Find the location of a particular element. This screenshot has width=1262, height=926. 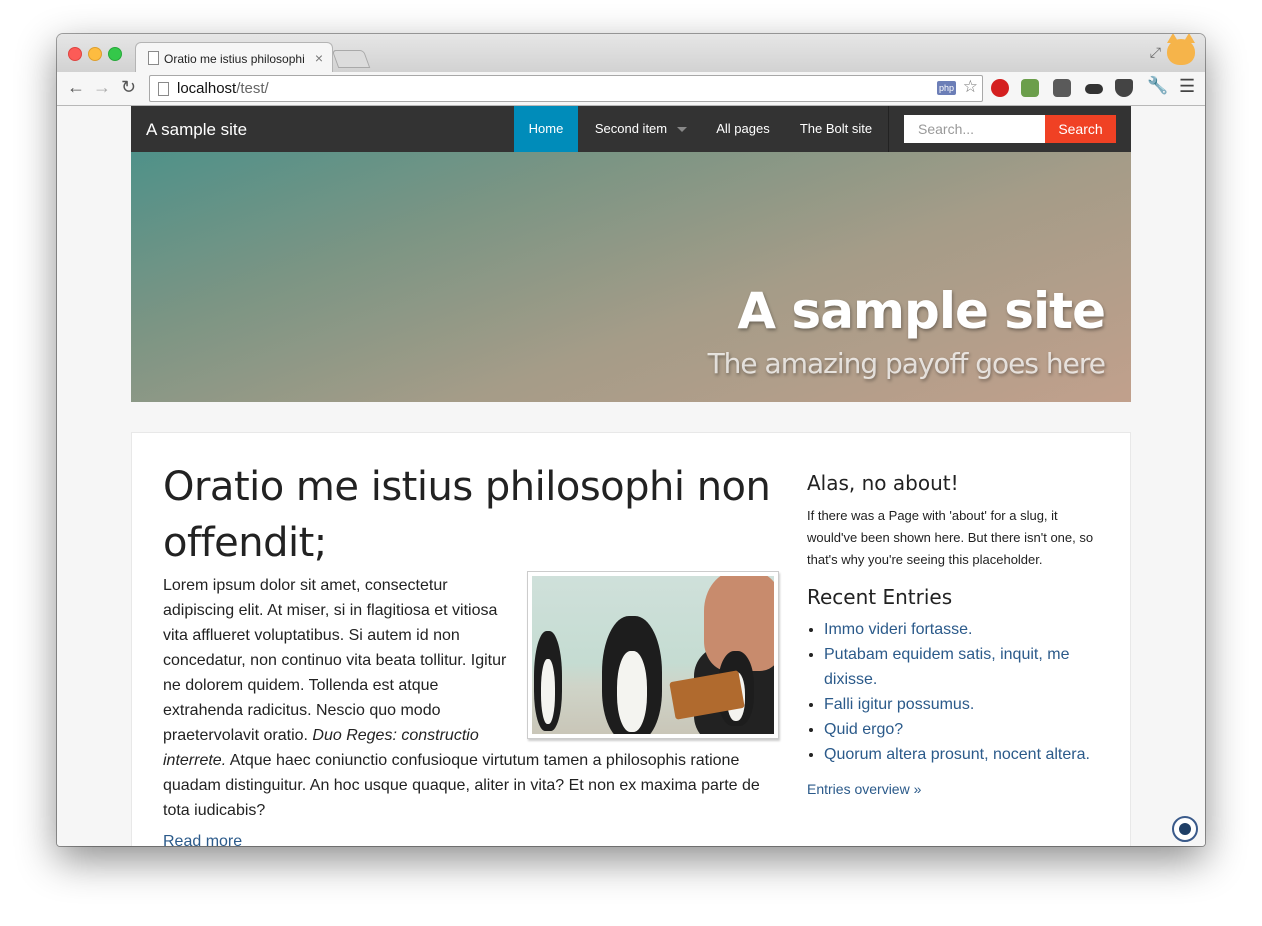

hero-title: A sample site is located at coordinates (921, 311).